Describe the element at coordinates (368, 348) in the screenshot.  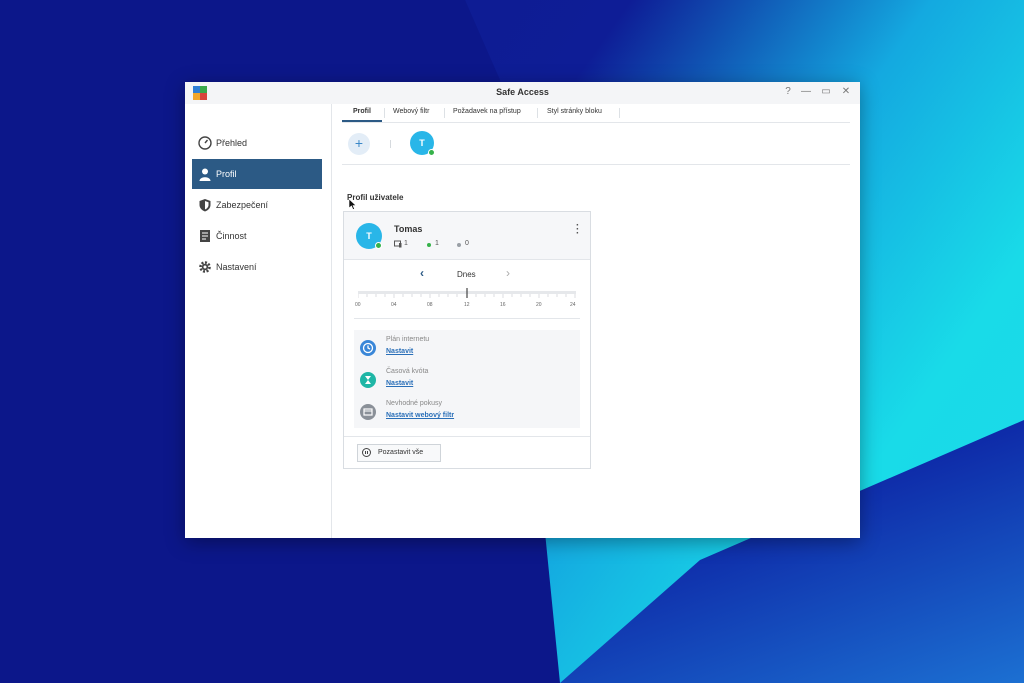
I see `clock-icon` at that location.